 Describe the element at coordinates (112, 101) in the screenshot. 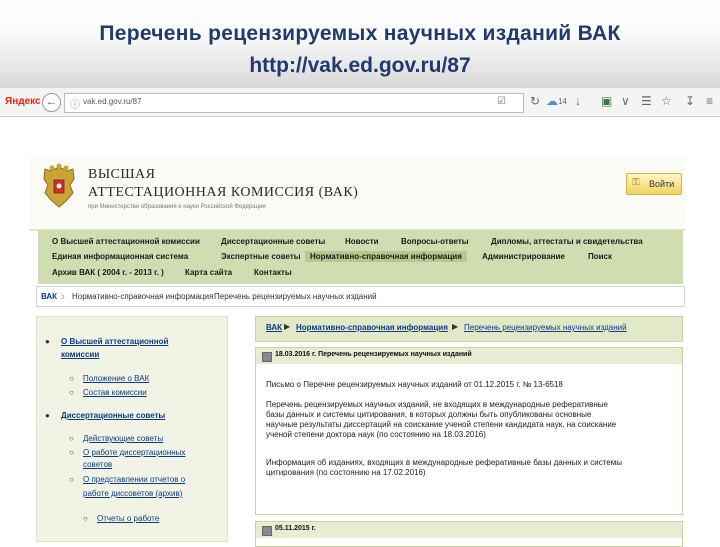

I see `address-text: vak.ed.gov.ru/87` at that location.